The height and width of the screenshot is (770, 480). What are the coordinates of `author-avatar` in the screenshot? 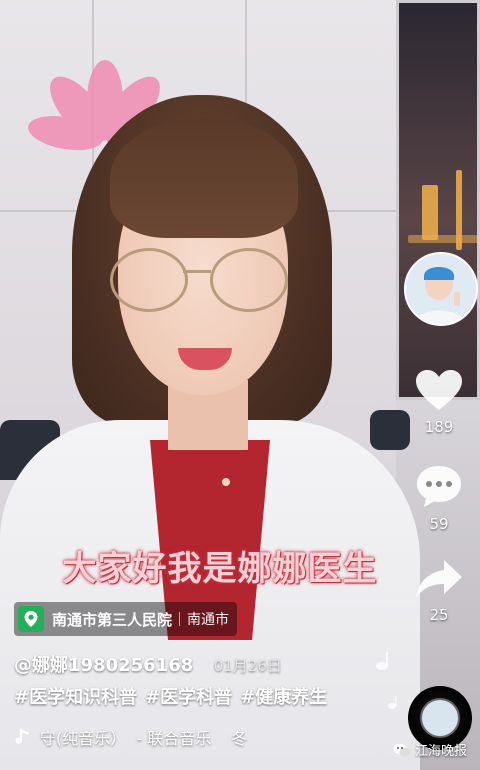 It's located at (441, 289).